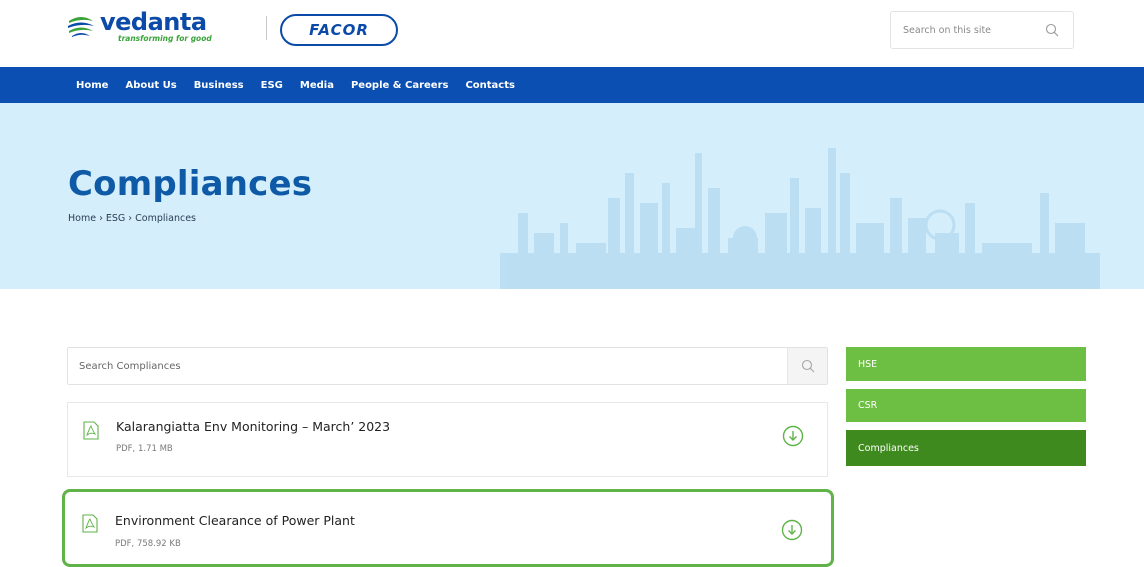  Describe the element at coordinates (966, 364) in the screenshot. I see `sidebar-item-hse: HSE` at that location.